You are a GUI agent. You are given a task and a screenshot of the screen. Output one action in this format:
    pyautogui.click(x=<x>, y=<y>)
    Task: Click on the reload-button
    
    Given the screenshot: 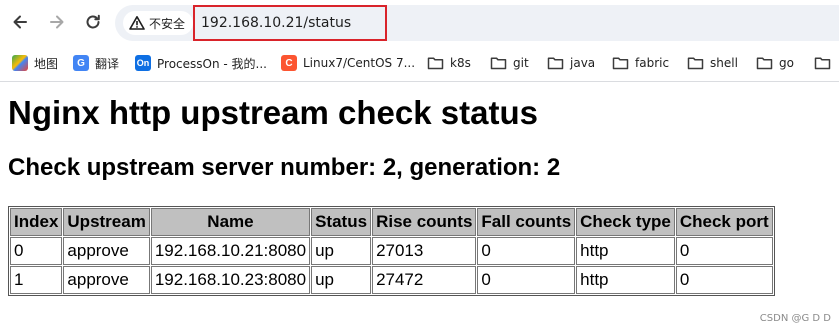 What is the action you would take?
    pyautogui.click(x=93, y=22)
    